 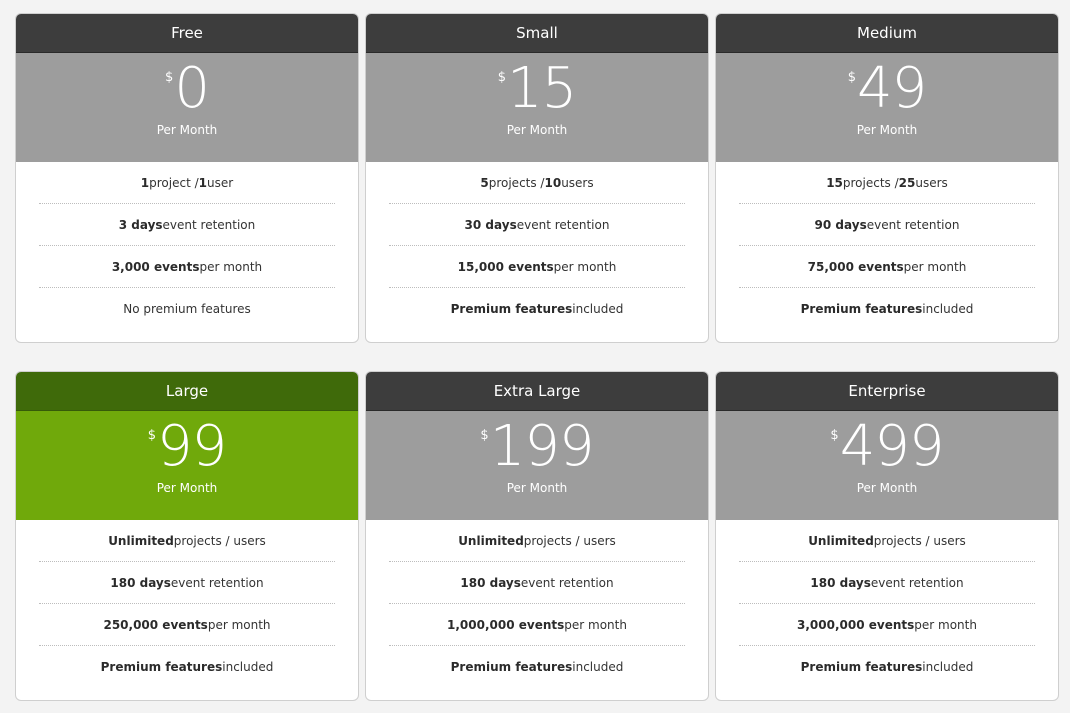 I want to click on feature-events: 250,000 events per month, so click(x=187, y=625).